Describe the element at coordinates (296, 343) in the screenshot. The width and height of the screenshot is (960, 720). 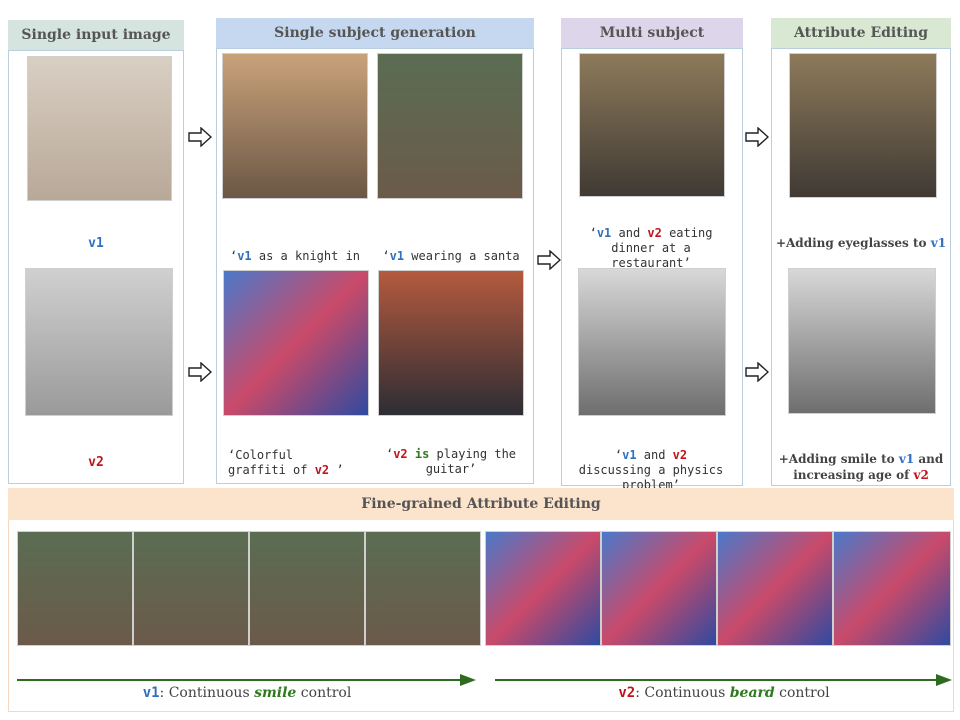
I see `graffiti-image` at that location.